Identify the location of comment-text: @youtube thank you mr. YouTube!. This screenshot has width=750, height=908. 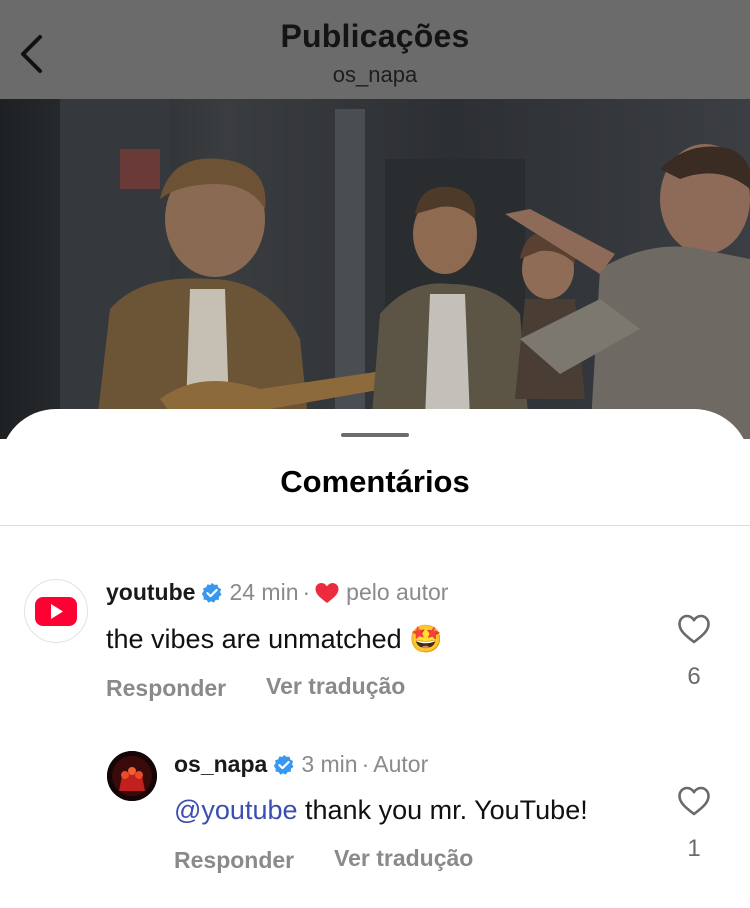
(381, 810).